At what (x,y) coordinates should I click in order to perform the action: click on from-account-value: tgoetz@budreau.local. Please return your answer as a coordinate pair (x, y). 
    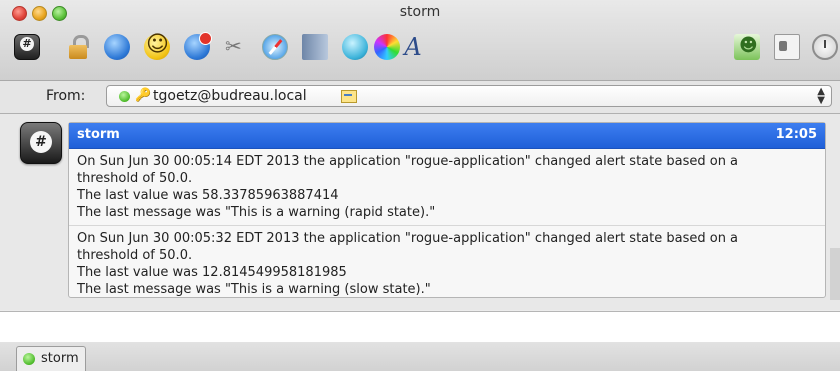
    Looking at the image, I should click on (230, 96).